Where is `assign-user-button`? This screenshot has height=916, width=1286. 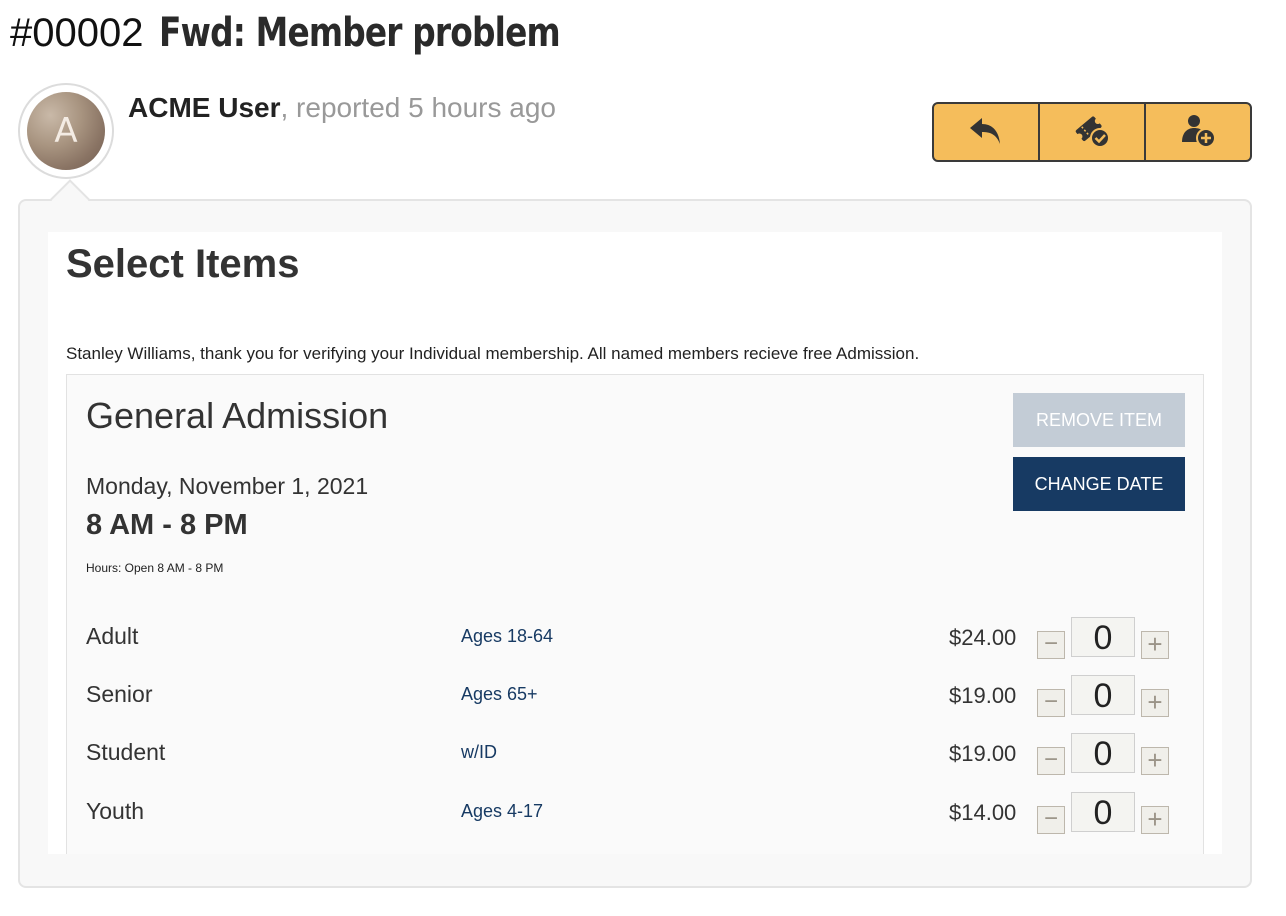 assign-user-button is located at coordinates (1198, 132).